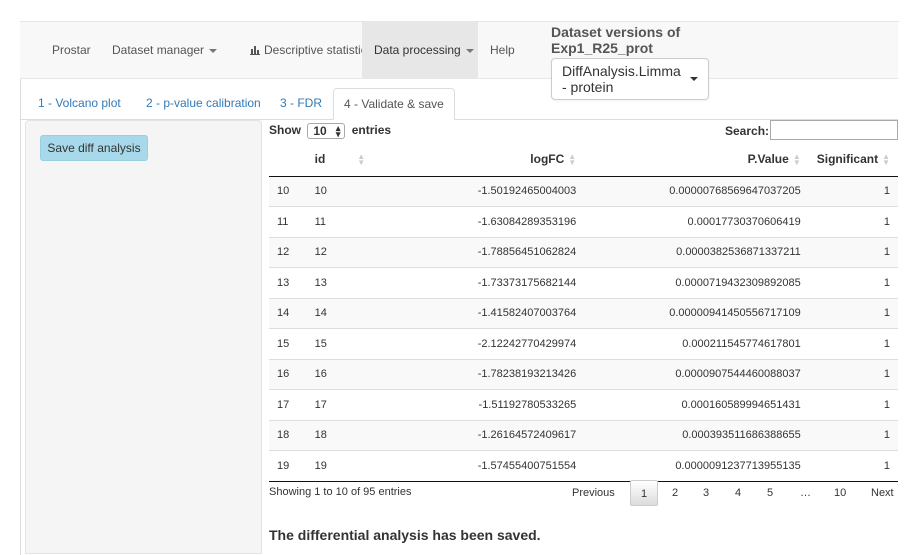 This screenshot has height=555, width=918. Describe the element at coordinates (834, 130) in the screenshot. I see `search-input` at that location.